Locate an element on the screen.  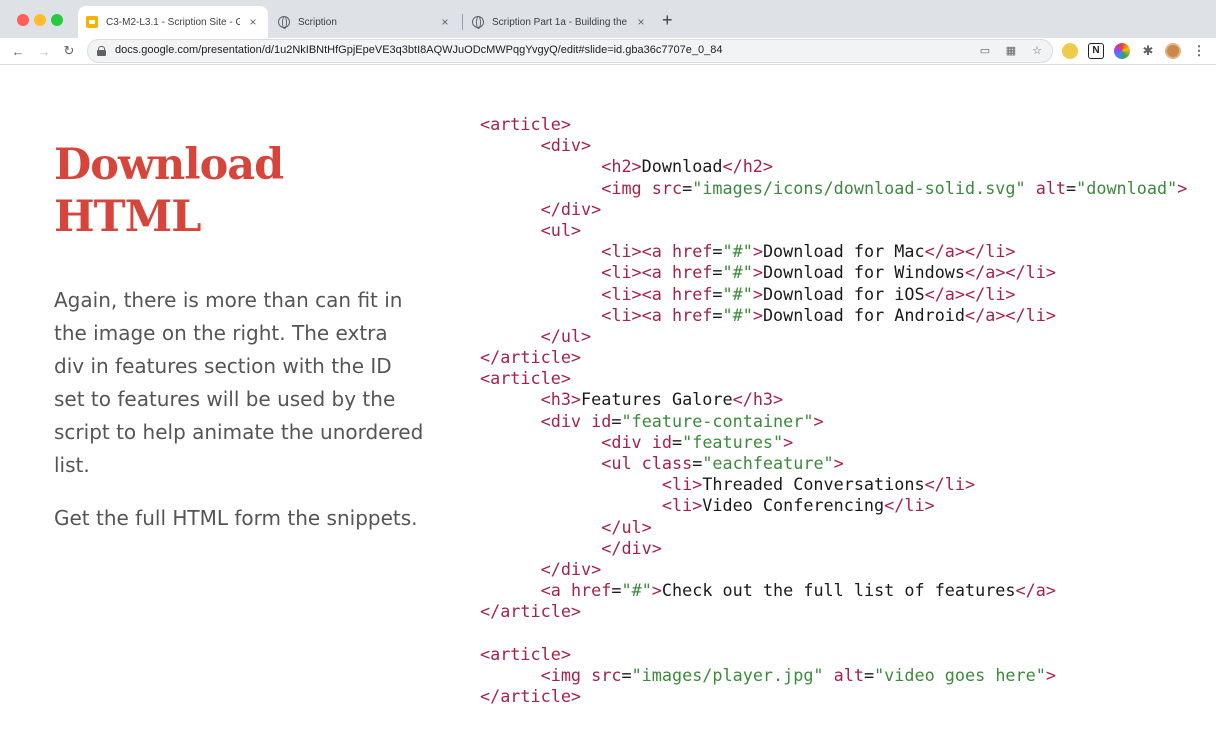
code-token-tag: <h3> is located at coordinates (561, 399).